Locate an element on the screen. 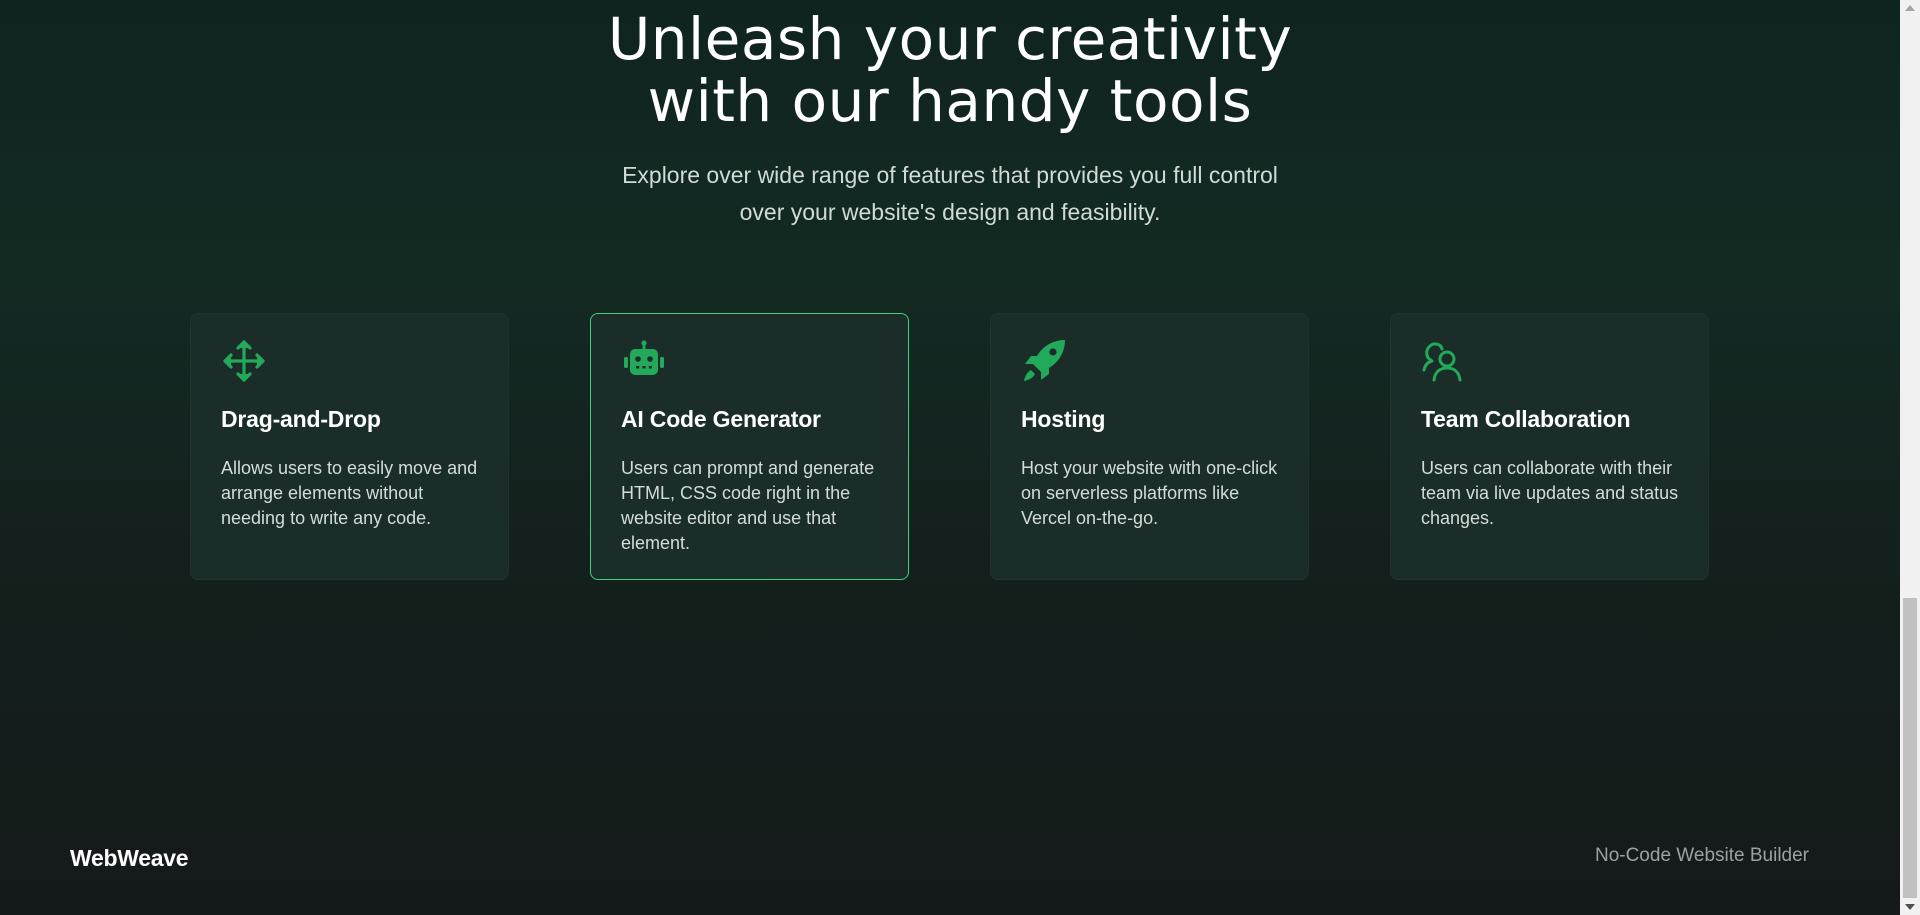 The width and height of the screenshot is (1920, 915). feature-title: Hosting is located at coordinates (1063, 419).